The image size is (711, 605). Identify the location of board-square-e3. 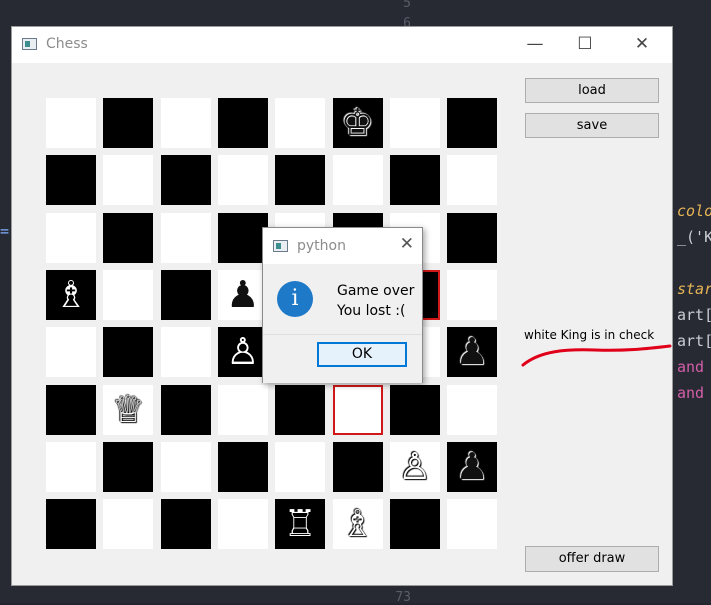
(300, 409).